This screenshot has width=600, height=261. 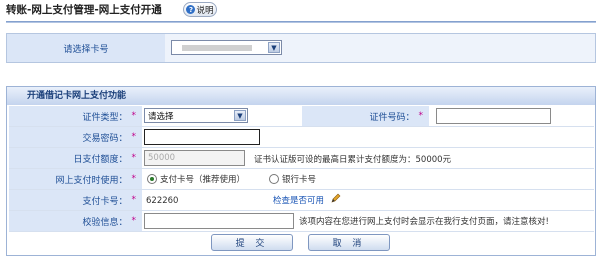 I want to click on cancel-button: 取 消, so click(x=349, y=242).